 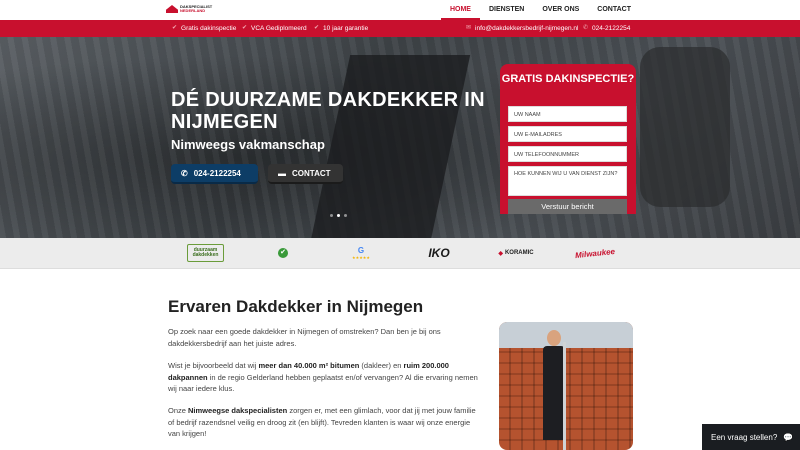 What do you see at coordinates (296, 306) in the screenshot?
I see `section-heading: Ervaren Dakdekker in Nijmegen` at bounding box center [296, 306].